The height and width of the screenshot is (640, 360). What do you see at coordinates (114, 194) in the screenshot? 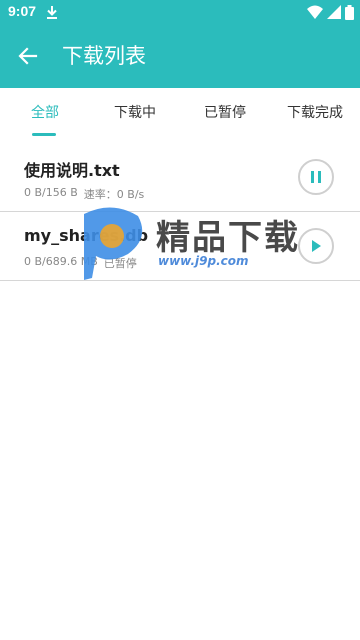
I see `file-status: 速率：0 B/s` at bounding box center [114, 194].